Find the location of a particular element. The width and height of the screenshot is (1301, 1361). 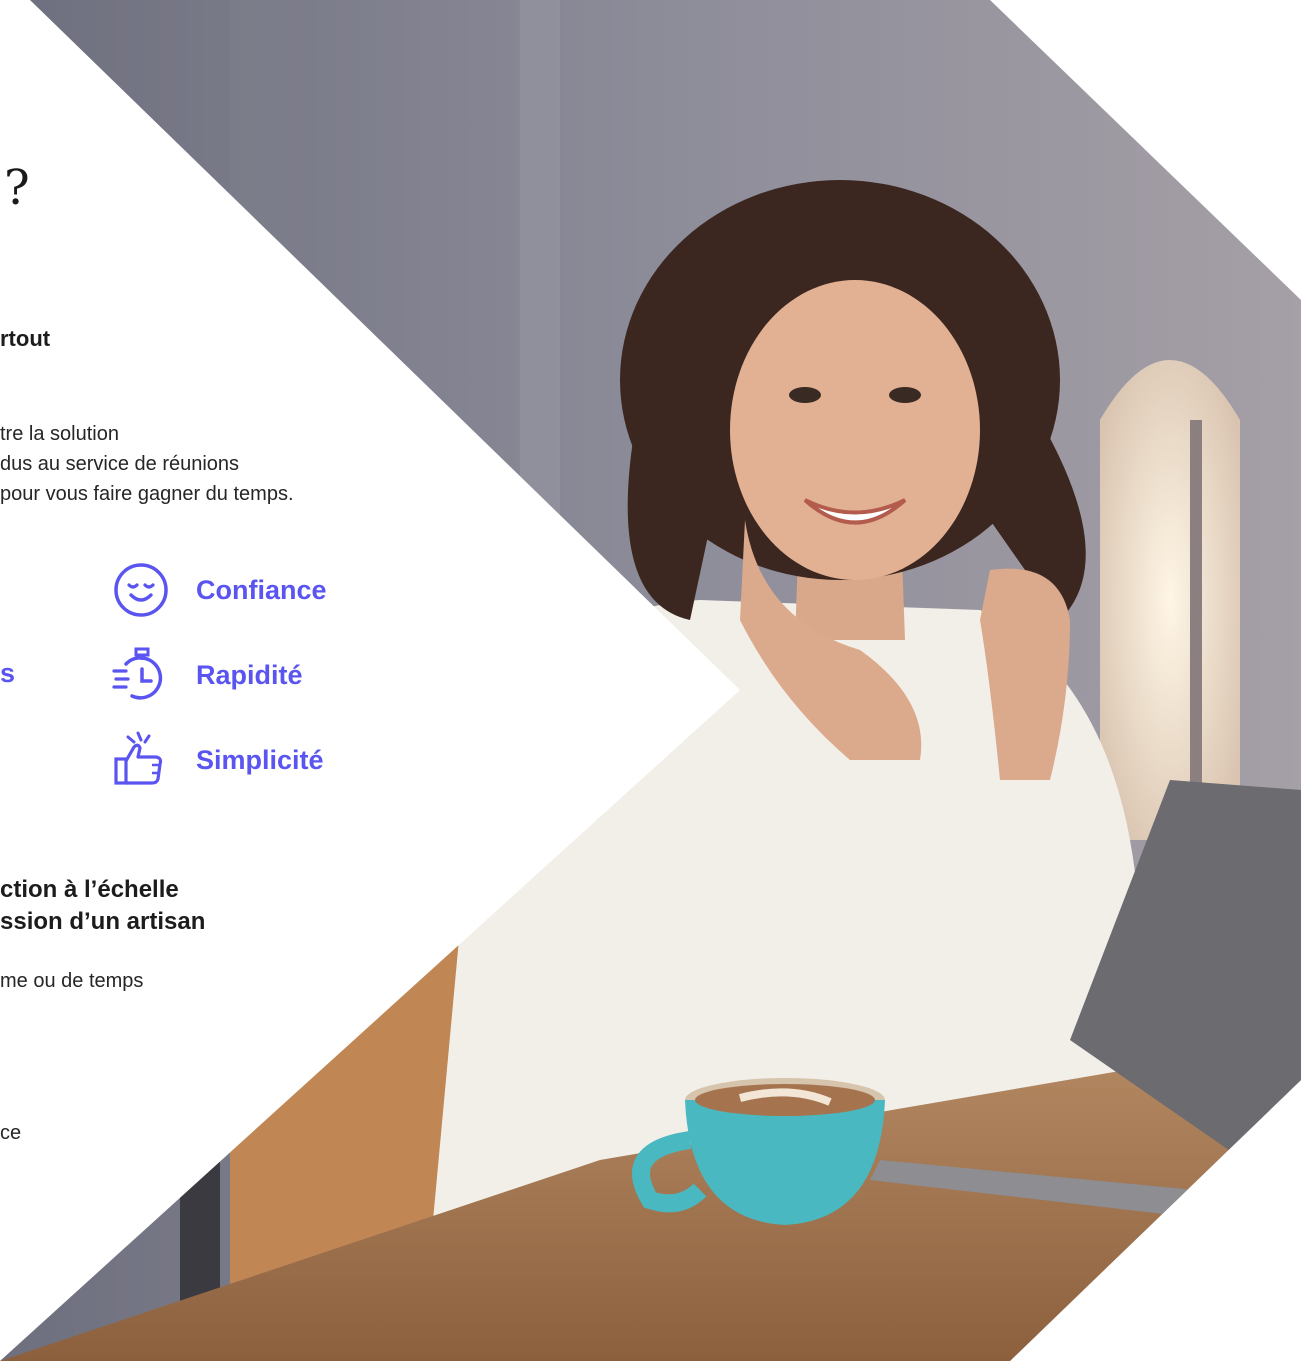

paragraph-line: me ou de temps is located at coordinates (72, 981).